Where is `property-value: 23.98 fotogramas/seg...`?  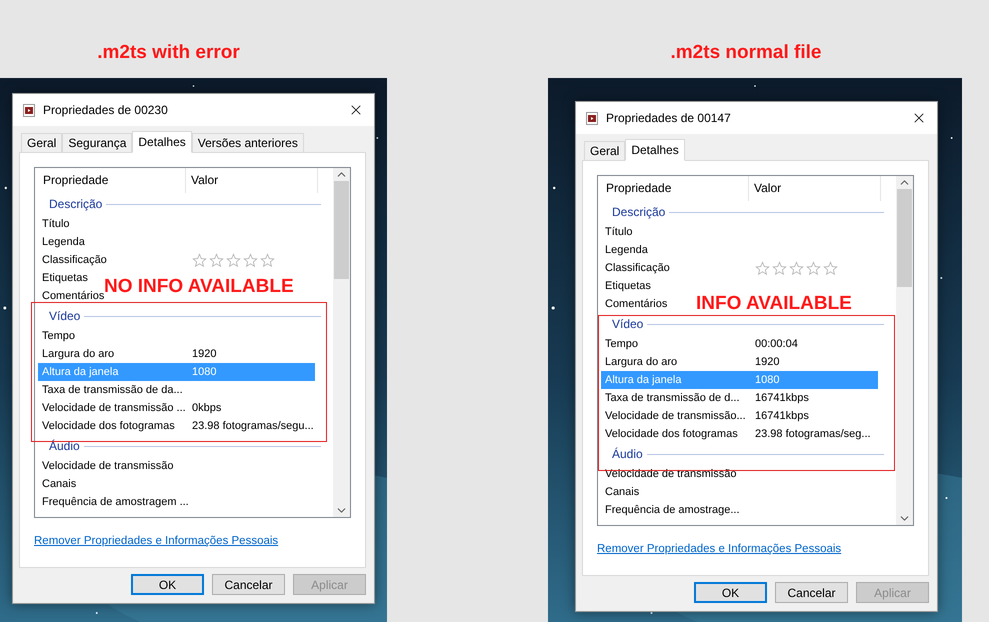 property-value: 23.98 fotogramas/seg... is located at coordinates (813, 434).